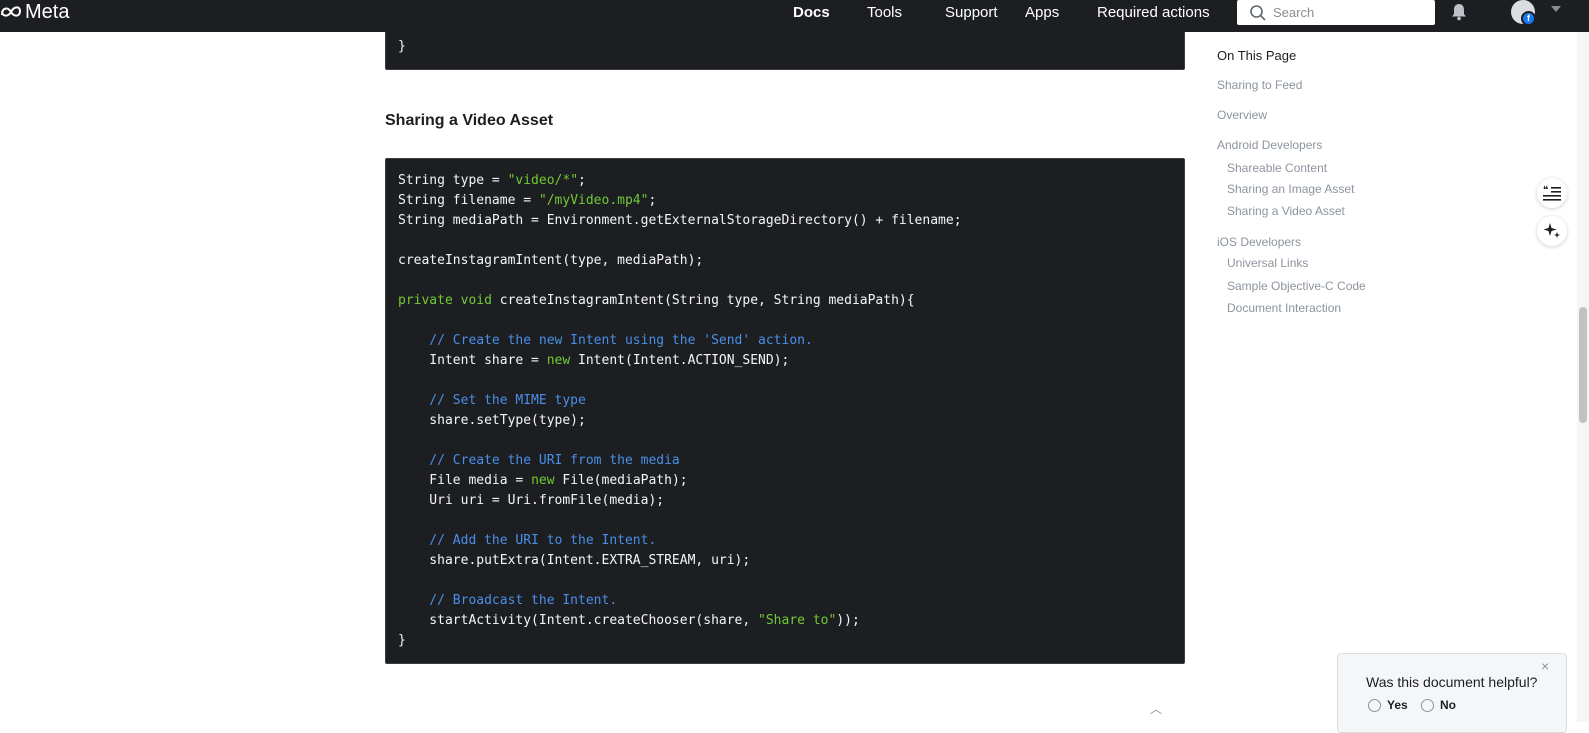 This screenshot has height=733, width=1589. I want to click on feedback-no-option: No, so click(1438, 705).